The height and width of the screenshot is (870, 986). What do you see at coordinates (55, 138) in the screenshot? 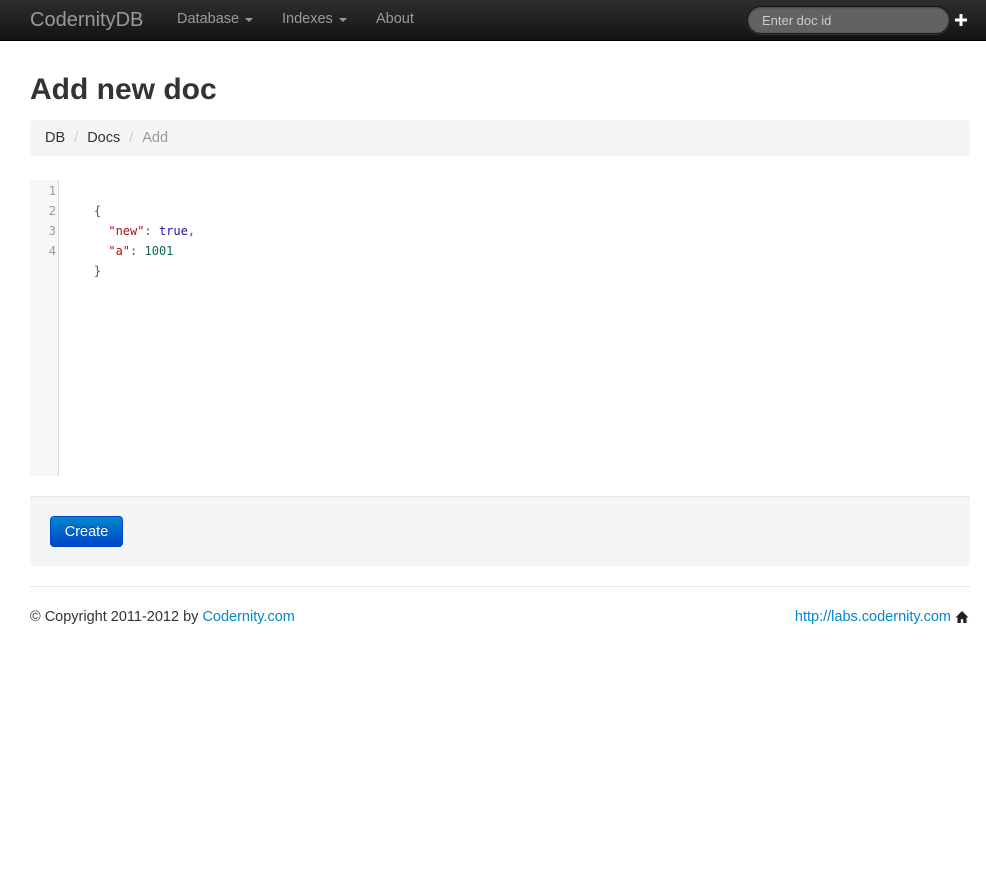
I see `breadcrumb-db-link: DB` at bounding box center [55, 138].